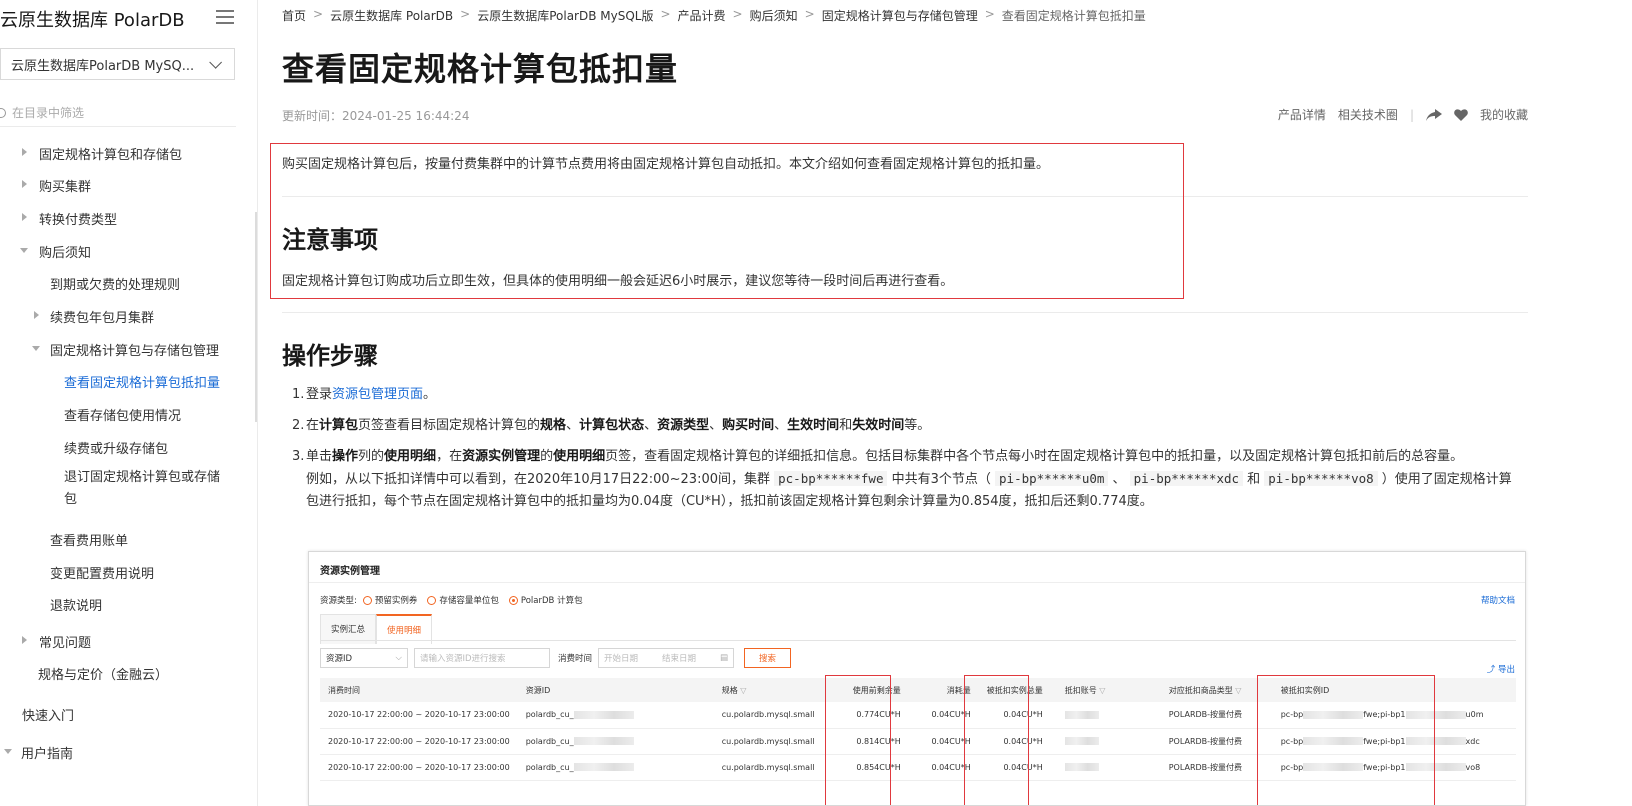  Describe the element at coordinates (1504, 114) in the screenshot. I see `my-favorites-link: 我的收藏` at that location.